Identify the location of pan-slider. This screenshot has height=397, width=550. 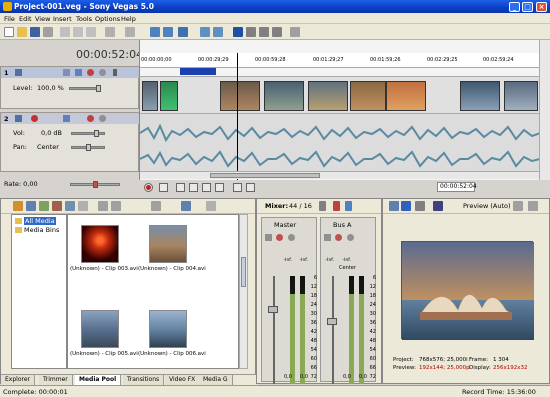
(88, 147).